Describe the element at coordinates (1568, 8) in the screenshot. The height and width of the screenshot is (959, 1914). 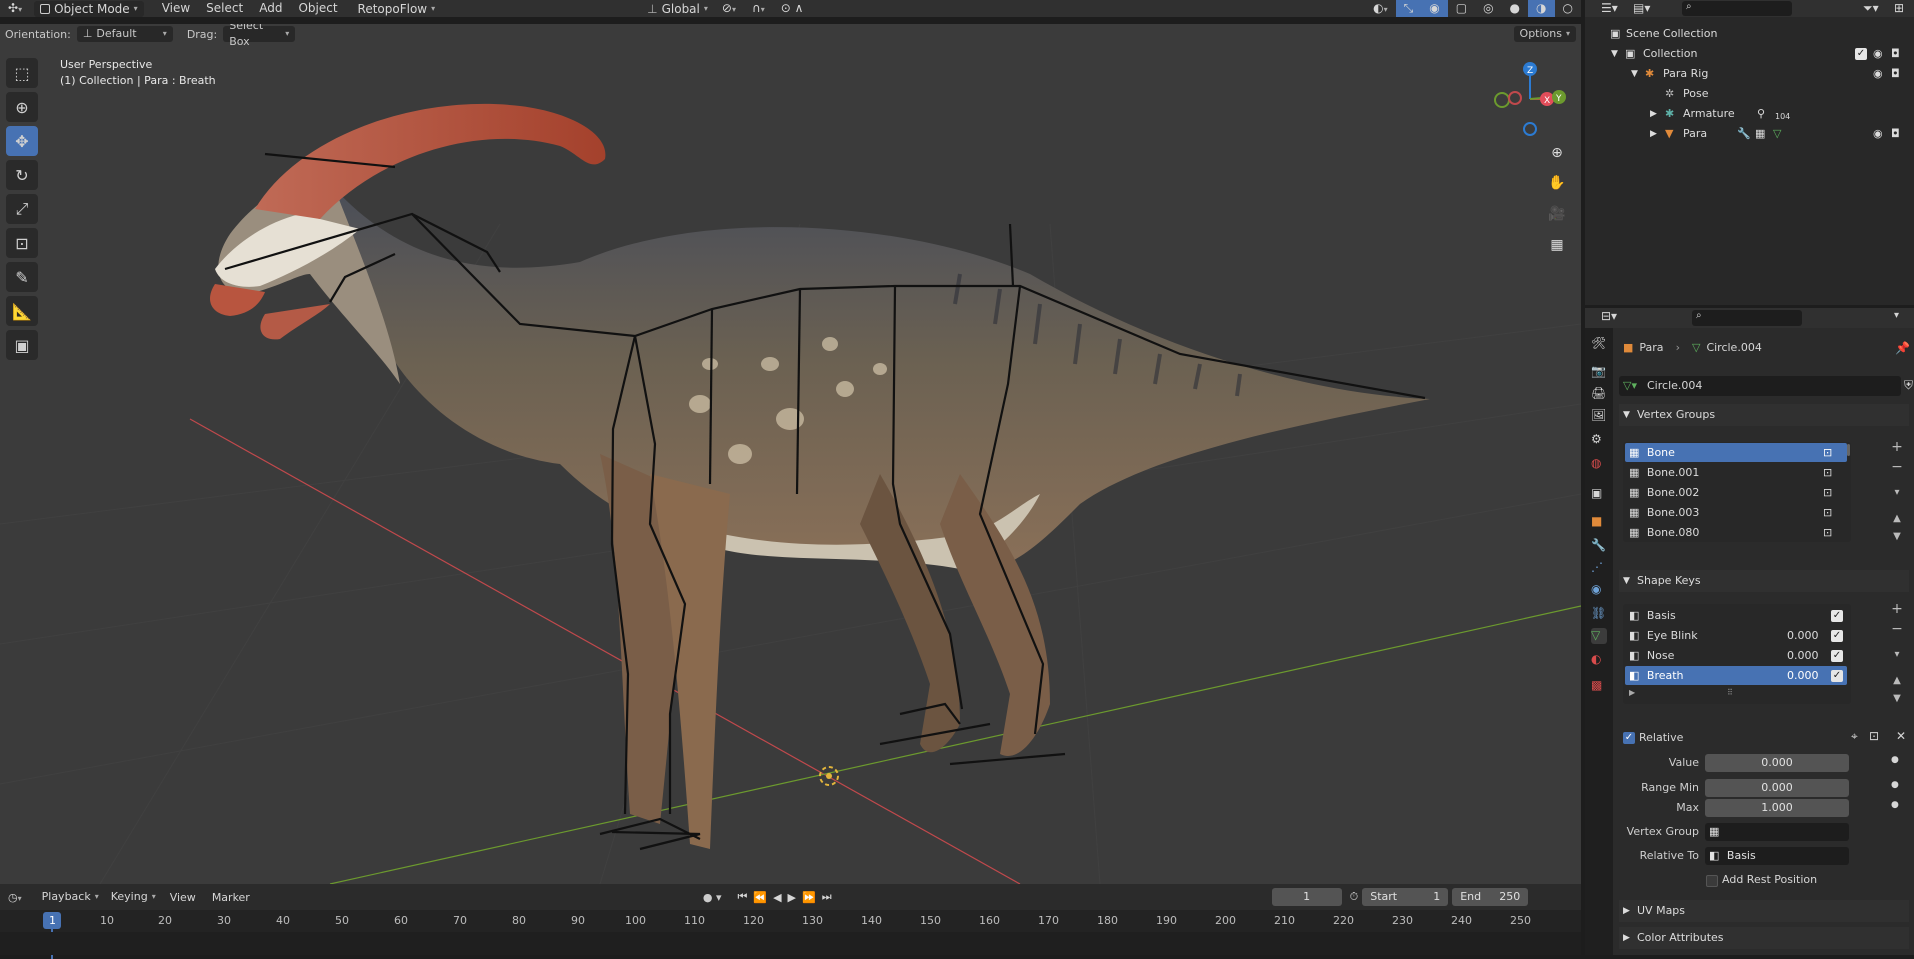
I see `shading-rendered-icon: ○` at that location.